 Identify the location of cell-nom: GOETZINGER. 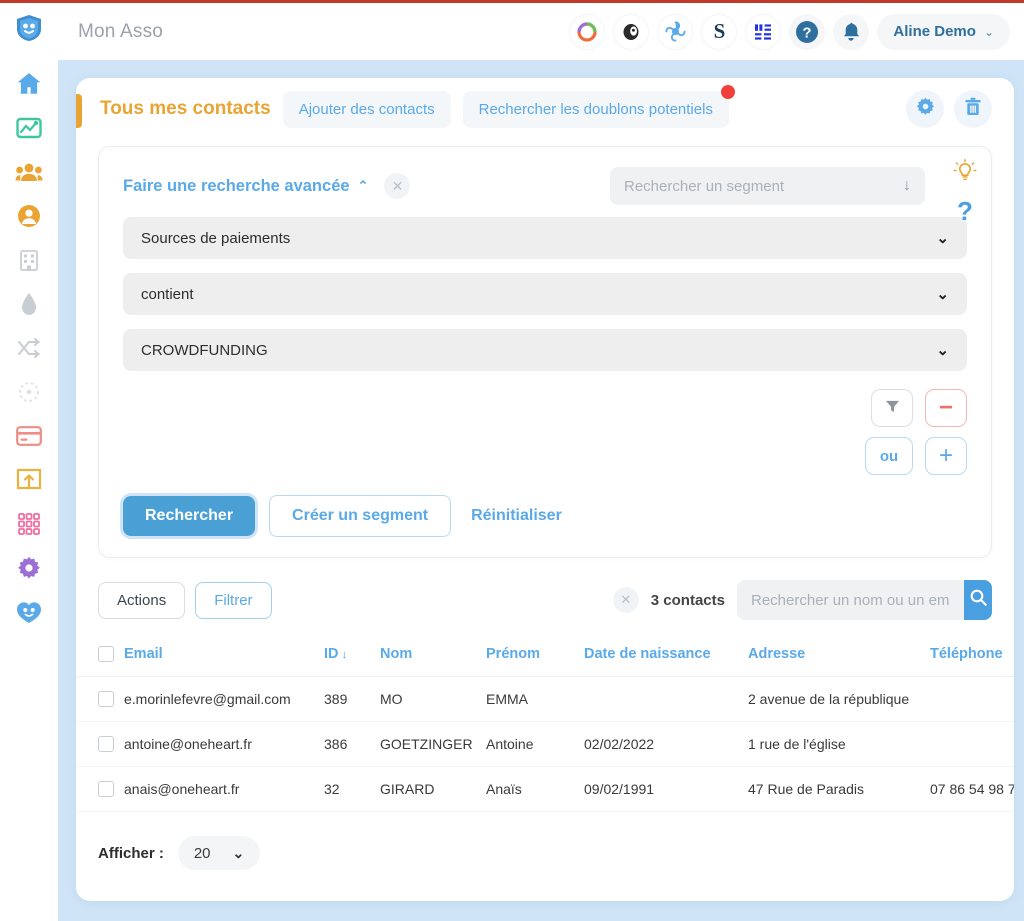
(429, 744).